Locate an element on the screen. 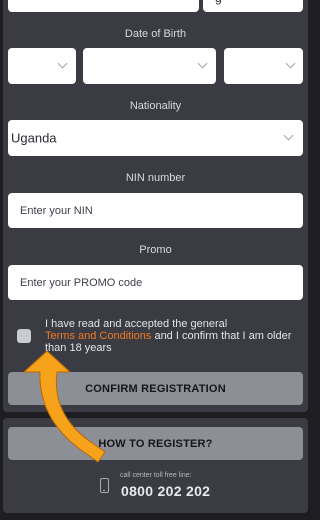 The height and width of the screenshot is (520, 320). call-center-number: 0800 202 202 is located at coordinates (165, 491).